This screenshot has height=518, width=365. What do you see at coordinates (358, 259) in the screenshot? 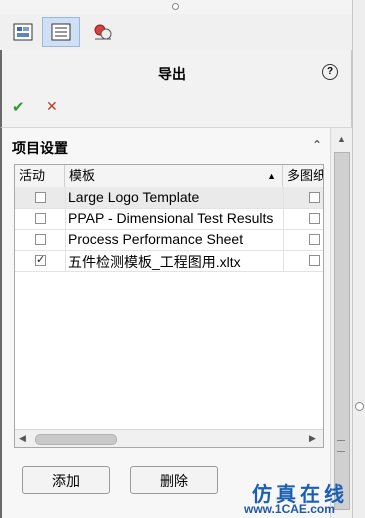
I see `graphics-area-edge` at bounding box center [358, 259].